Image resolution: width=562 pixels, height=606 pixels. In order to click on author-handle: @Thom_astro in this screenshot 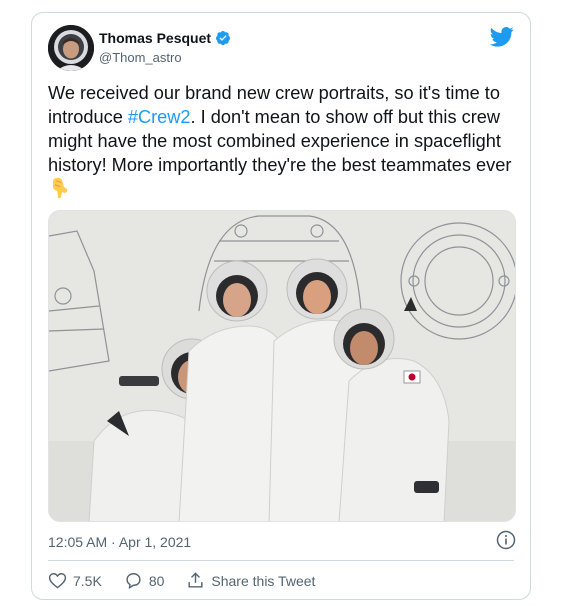, I will do `click(140, 57)`.